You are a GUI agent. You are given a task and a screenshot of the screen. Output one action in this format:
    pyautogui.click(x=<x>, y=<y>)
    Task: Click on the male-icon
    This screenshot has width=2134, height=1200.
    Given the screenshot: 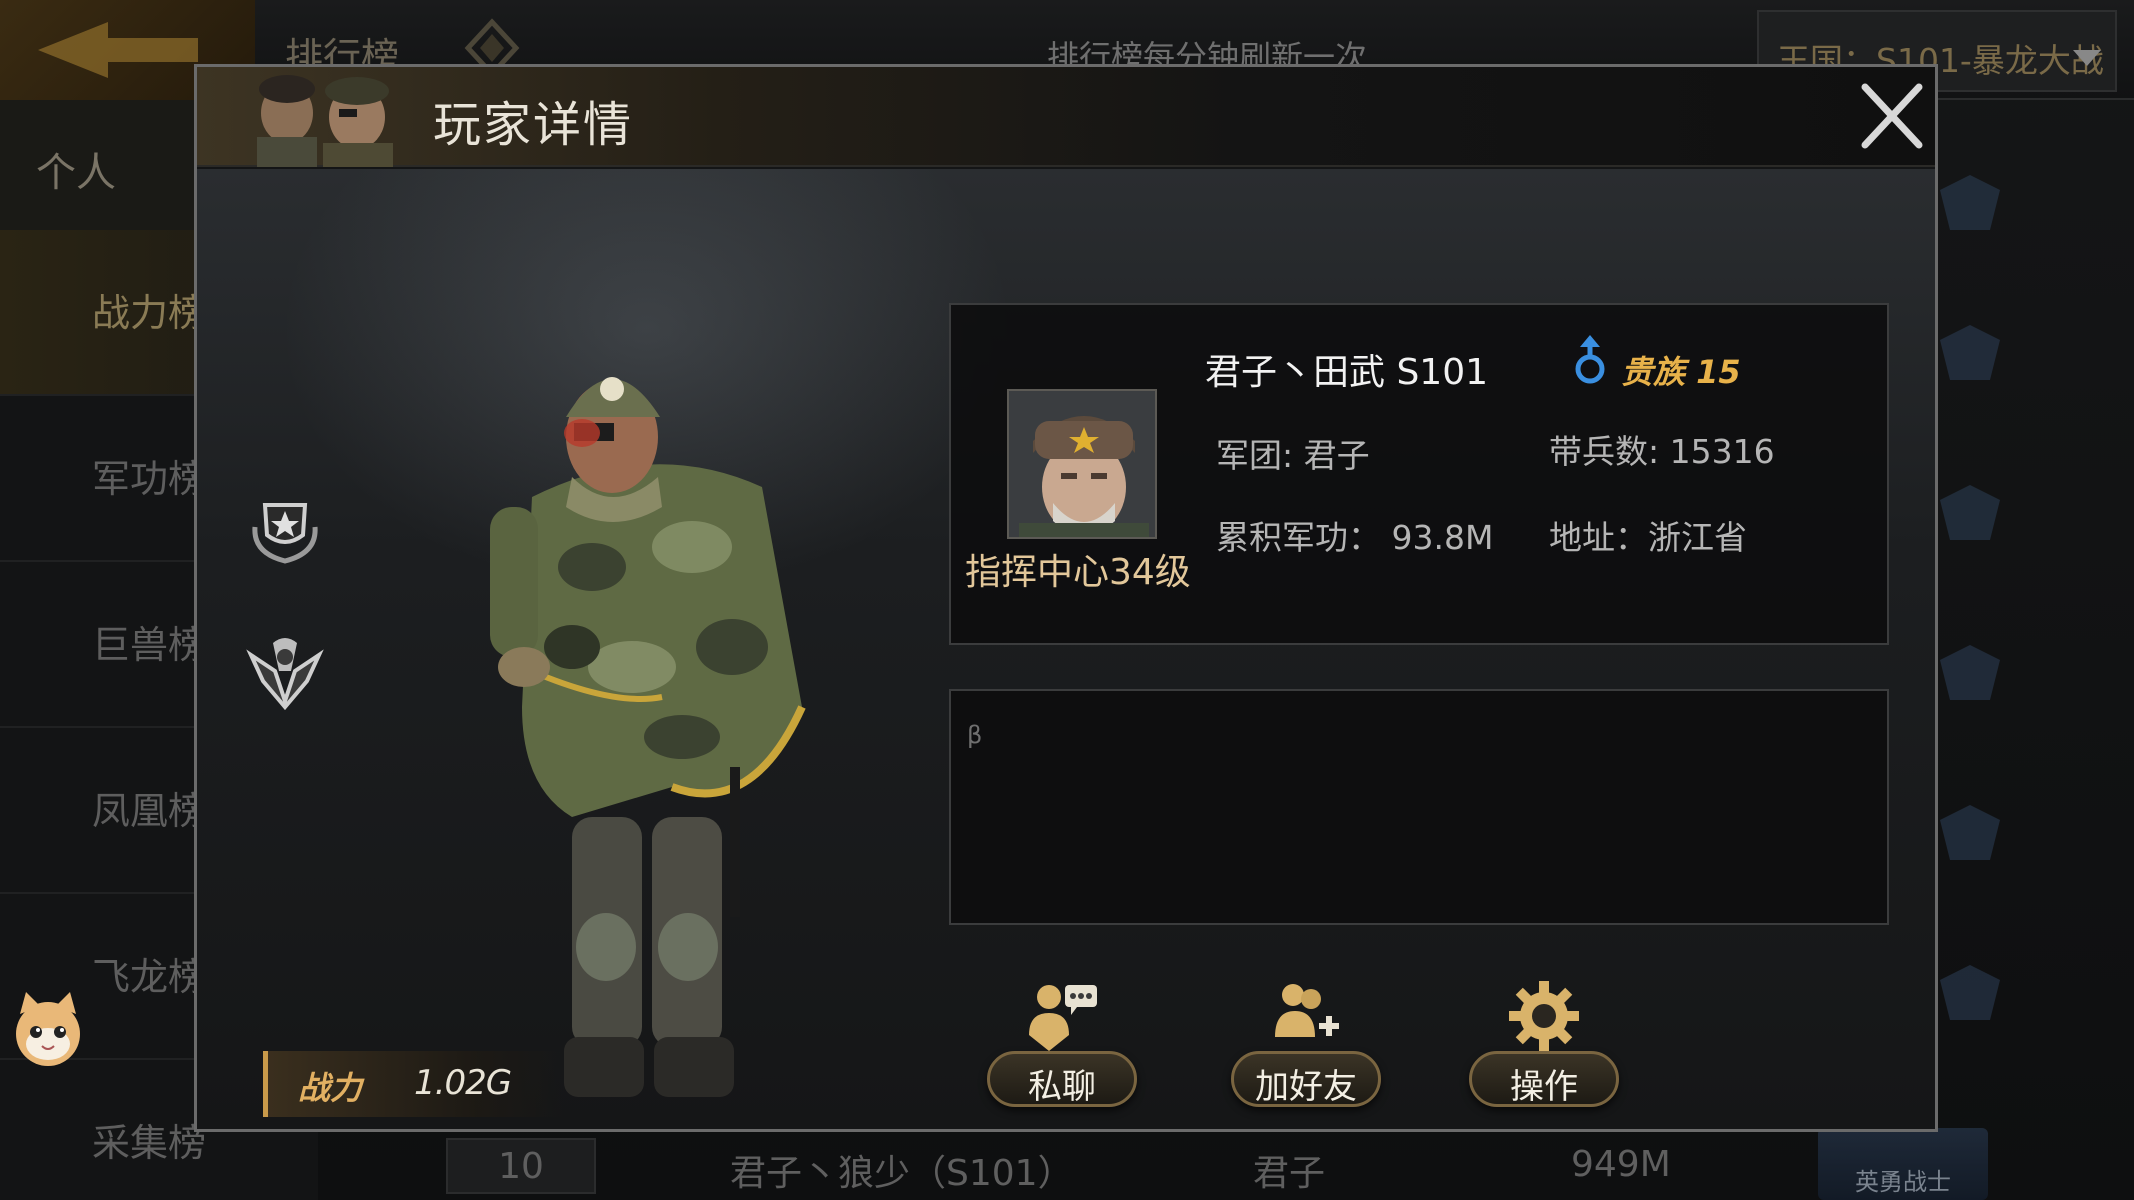 What is the action you would take?
    pyautogui.click(x=1590, y=359)
    